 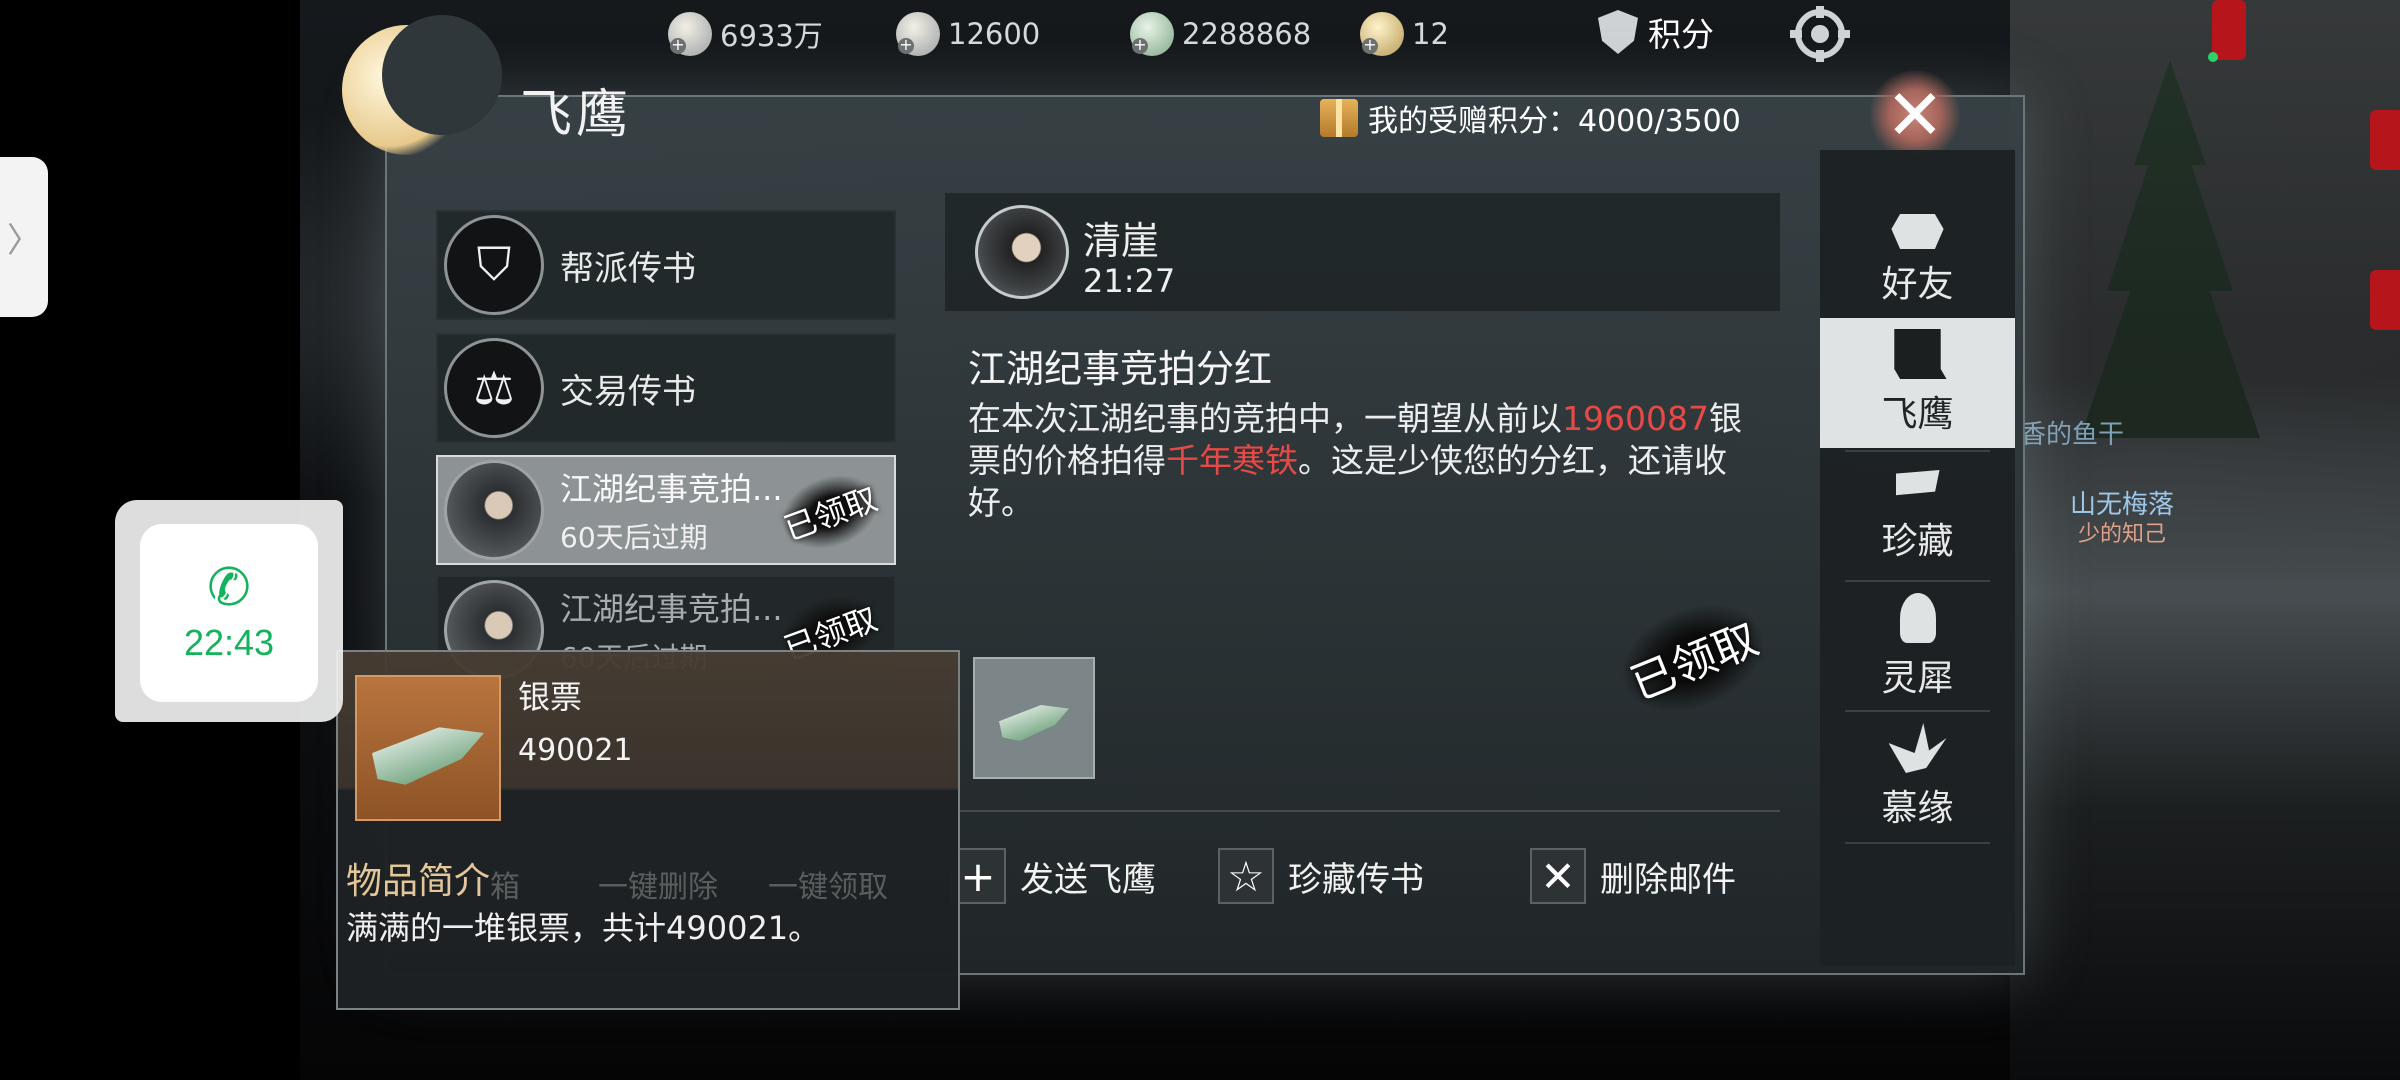 What do you see at coordinates (1618, 32) in the screenshot?
I see `shield-icon` at bounding box center [1618, 32].